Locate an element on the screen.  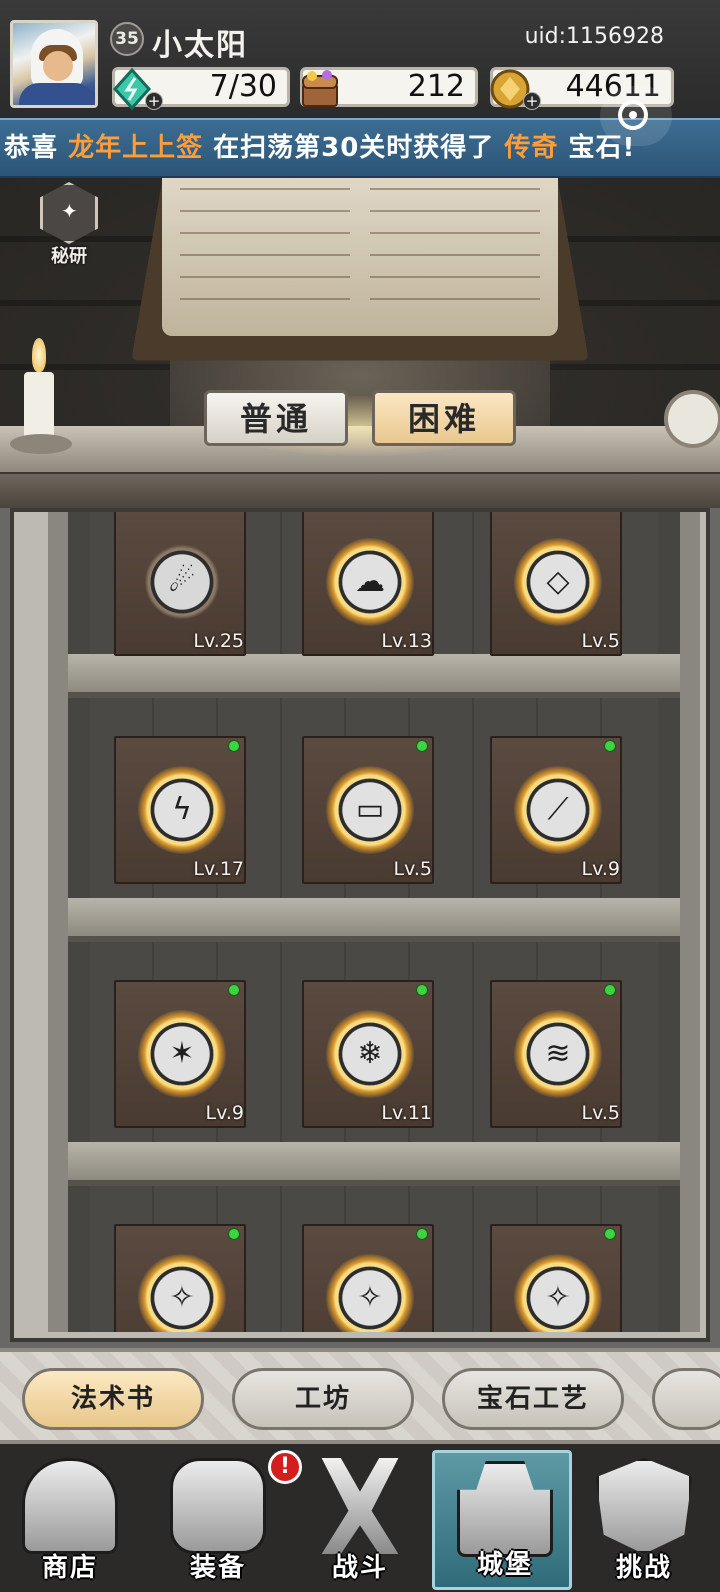
icicle-icon: ▭ is located at coordinates (370, 809).